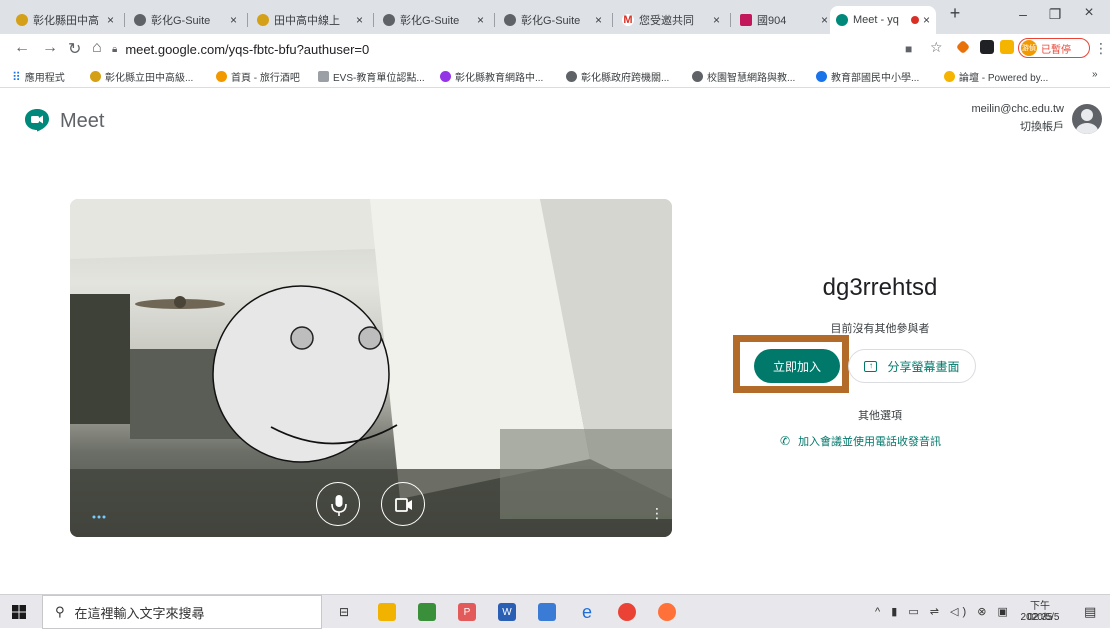 The height and width of the screenshot is (629, 1110). What do you see at coordinates (1042, 126) in the screenshot?
I see `switch-account-link: 切換帳戶` at bounding box center [1042, 126].